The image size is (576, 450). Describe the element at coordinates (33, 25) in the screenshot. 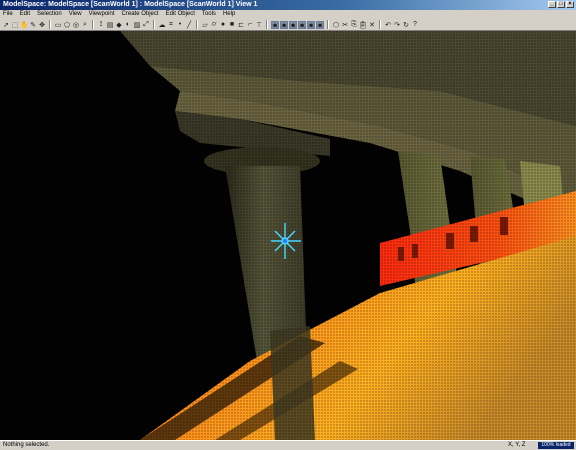

I see `edit-icon: ✎` at that location.